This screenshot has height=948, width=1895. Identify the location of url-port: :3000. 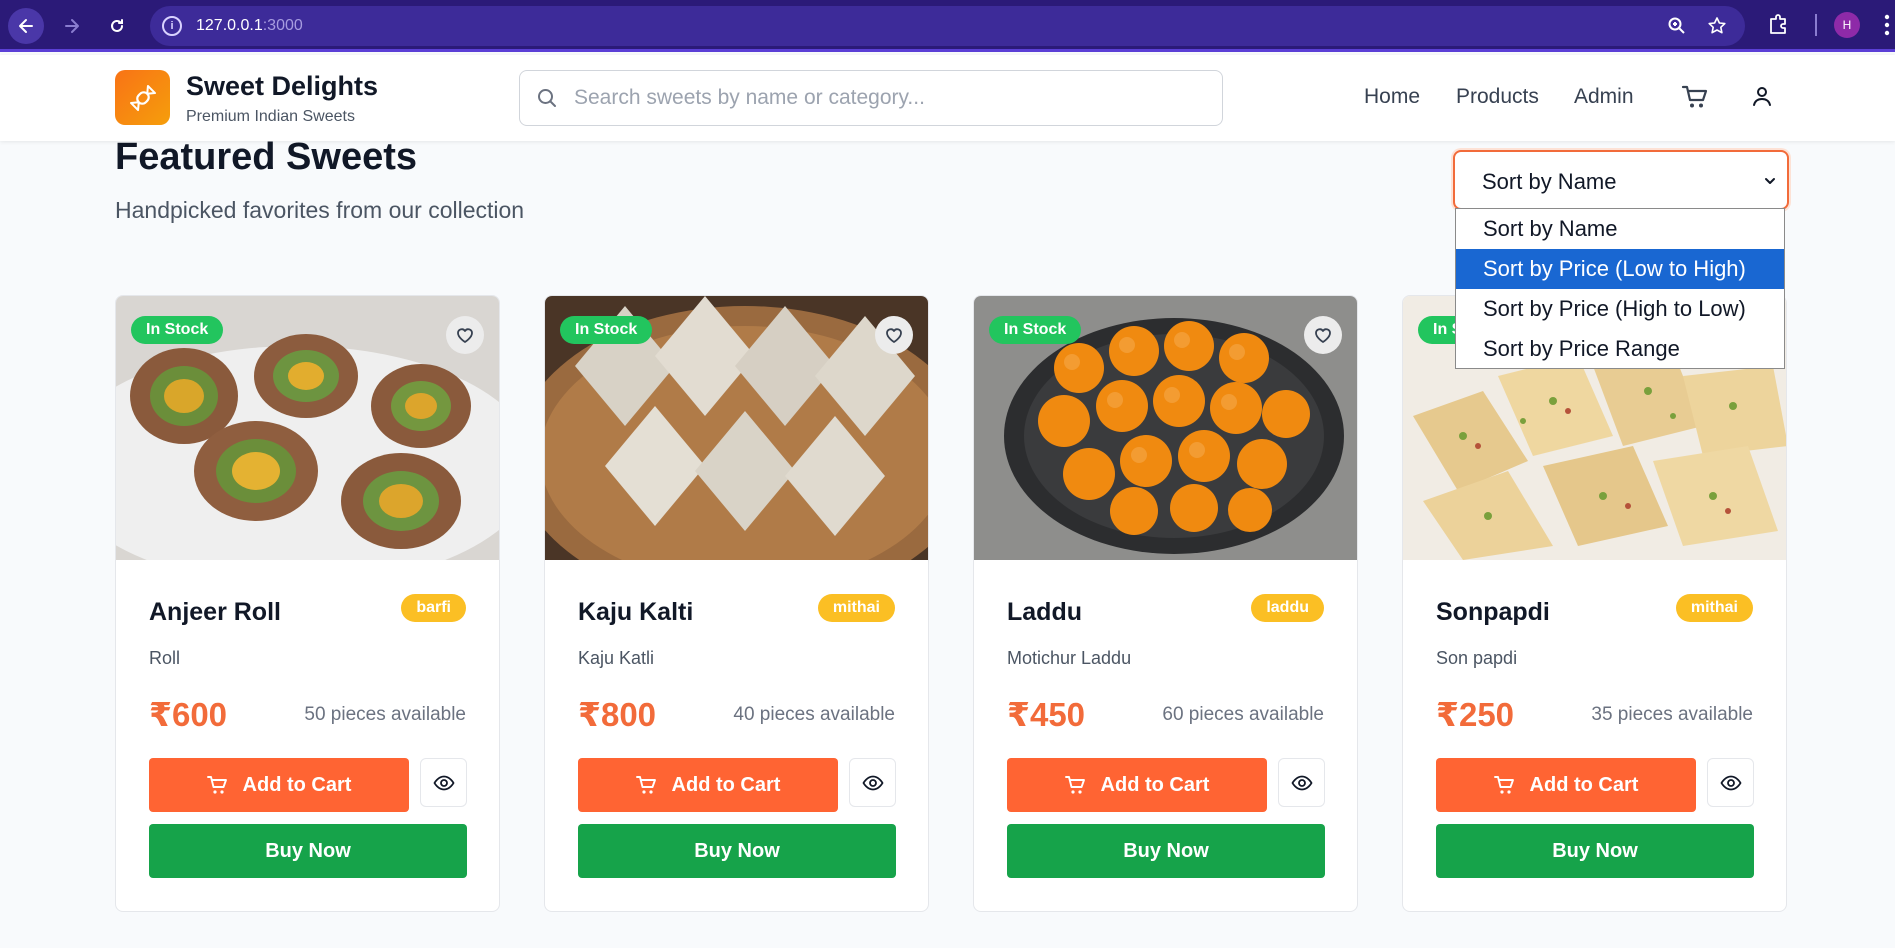
(282, 25).